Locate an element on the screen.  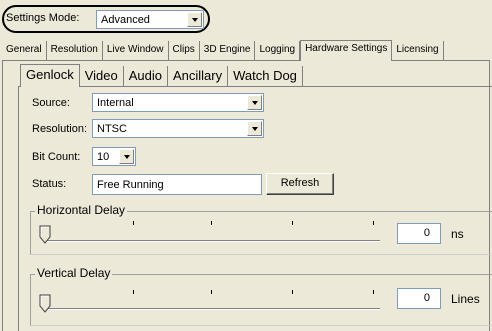
resolution-dropdown: NTSC is located at coordinates (178, 128).